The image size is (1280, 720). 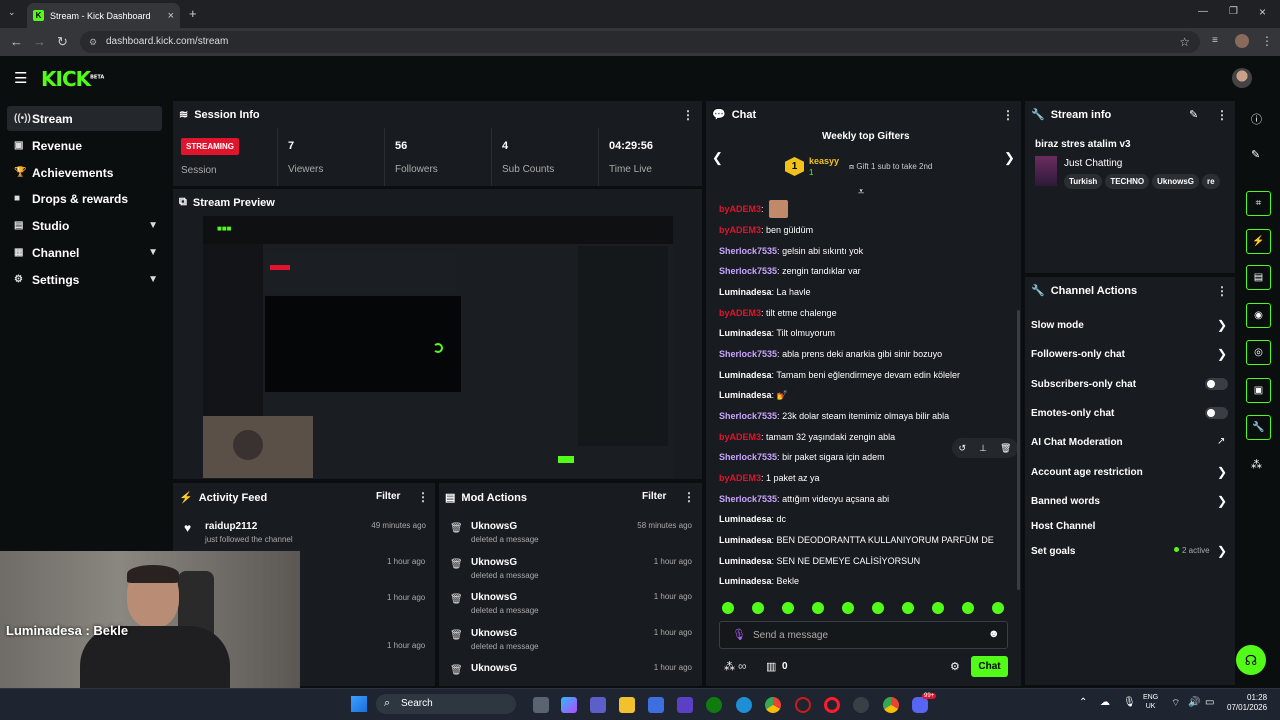 What do you see at coordinates (994, 634) in the screenshot?
I see `emoji-icon: ☻` at bounding box center [994, 634].